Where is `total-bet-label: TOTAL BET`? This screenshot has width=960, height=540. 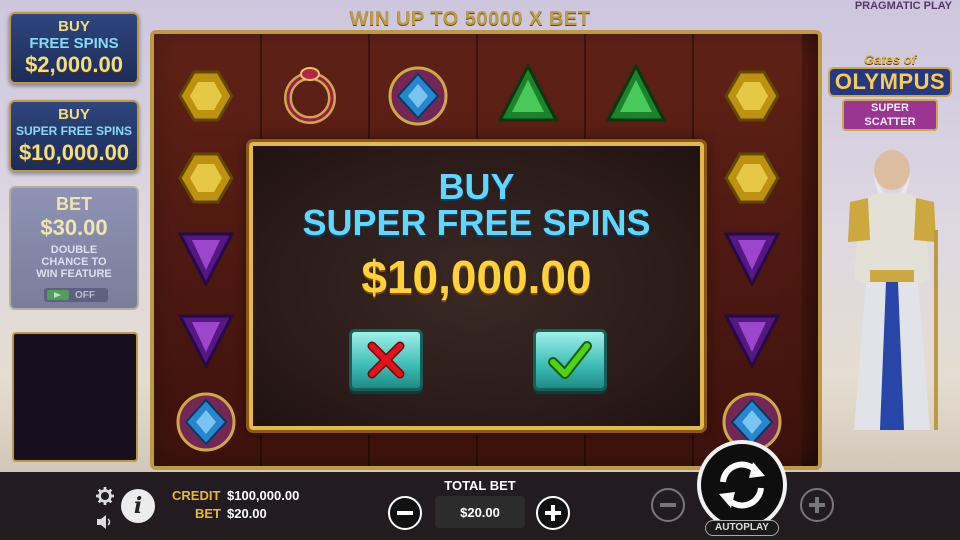
total-bet-label: TOTAL BET is located at coordinates (480, 485).